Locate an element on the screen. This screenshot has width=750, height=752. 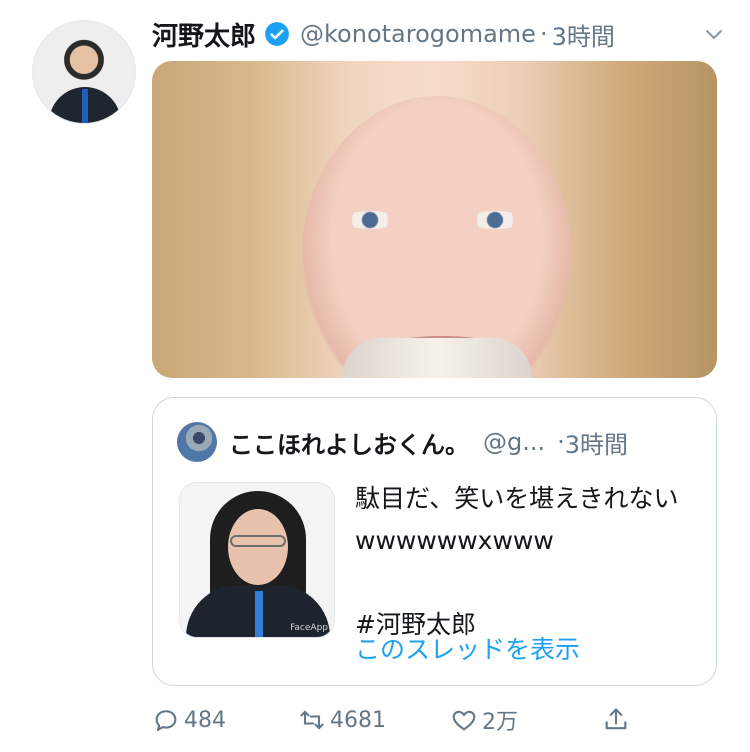
like-button: 2万 is located at coordinates (484, 720).